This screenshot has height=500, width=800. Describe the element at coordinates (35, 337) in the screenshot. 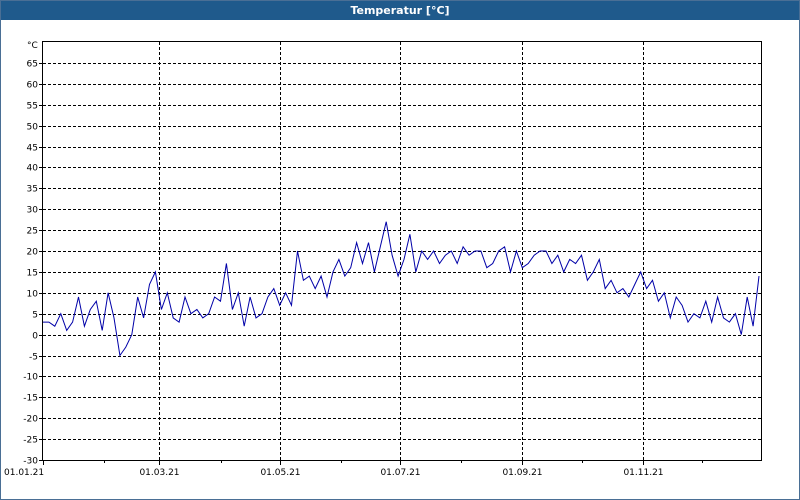

I see `y-tick-label: 0` at that location.